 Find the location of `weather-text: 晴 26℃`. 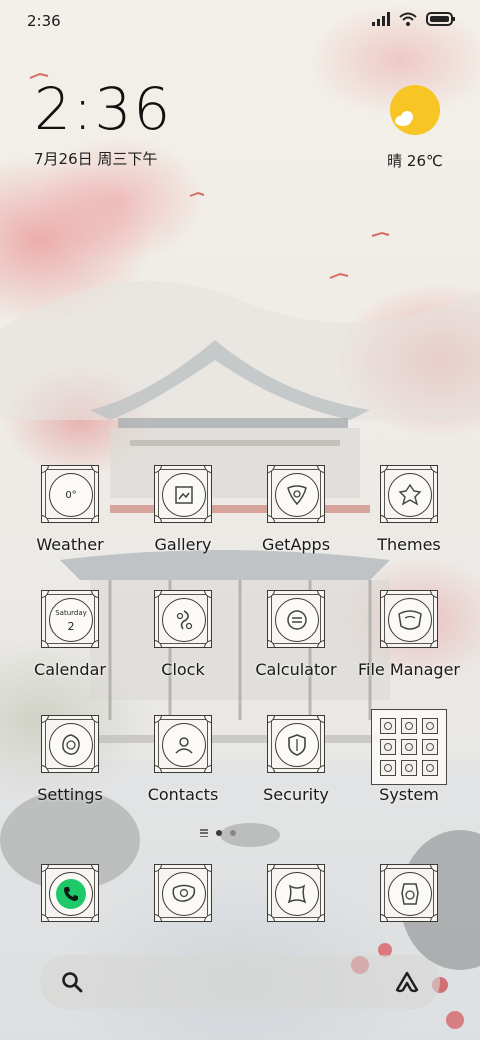

weather-text: 晴 26℃ is located at coordinates (415, 161).